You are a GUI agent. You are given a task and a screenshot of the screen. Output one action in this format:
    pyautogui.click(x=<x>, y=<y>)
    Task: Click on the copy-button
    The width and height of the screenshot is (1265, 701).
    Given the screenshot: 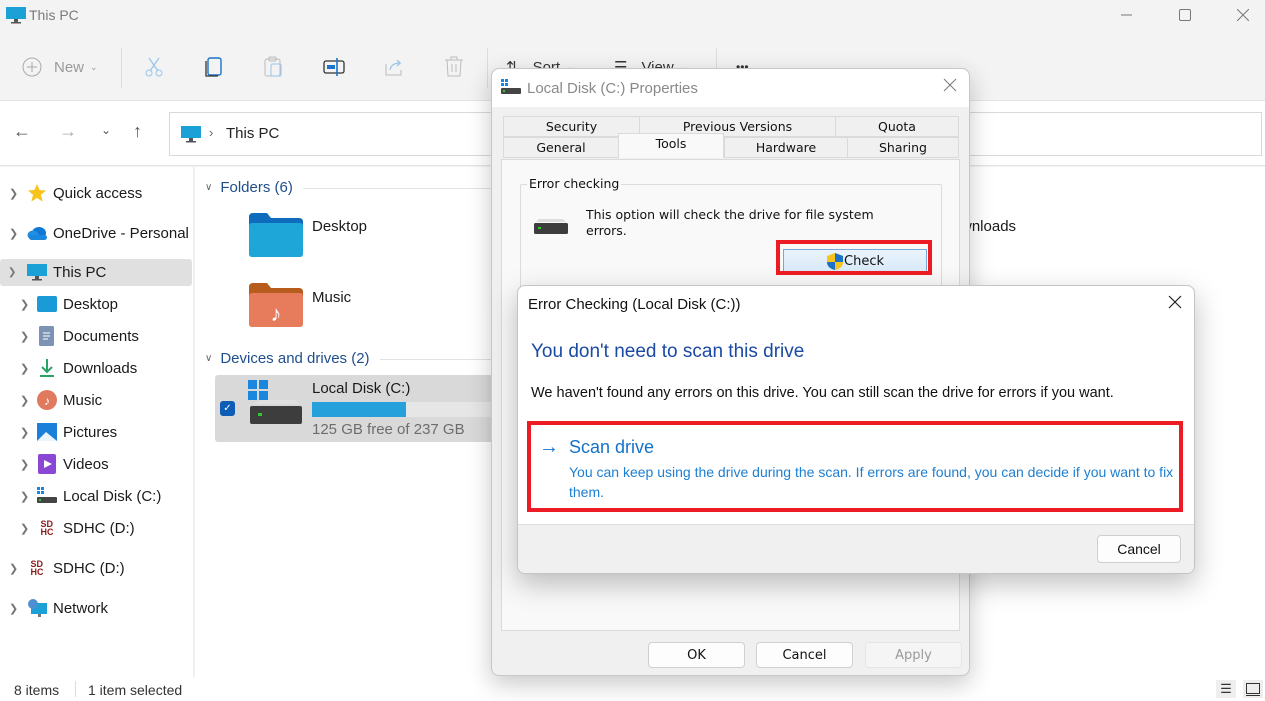 What is the action you would take?
    pyautogui.click(x=214, y=67)
    